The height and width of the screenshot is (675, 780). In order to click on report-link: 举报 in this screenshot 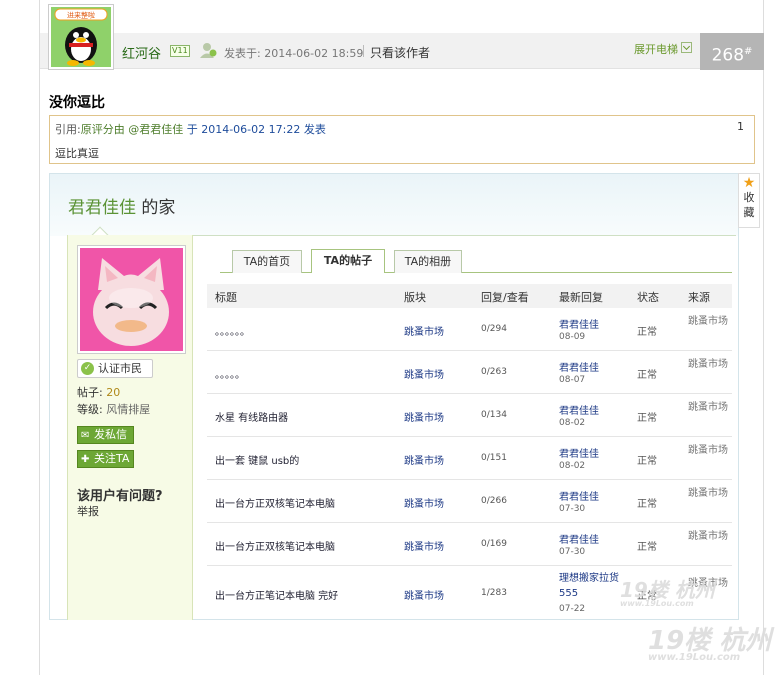, I will do `click(88, 511)`.